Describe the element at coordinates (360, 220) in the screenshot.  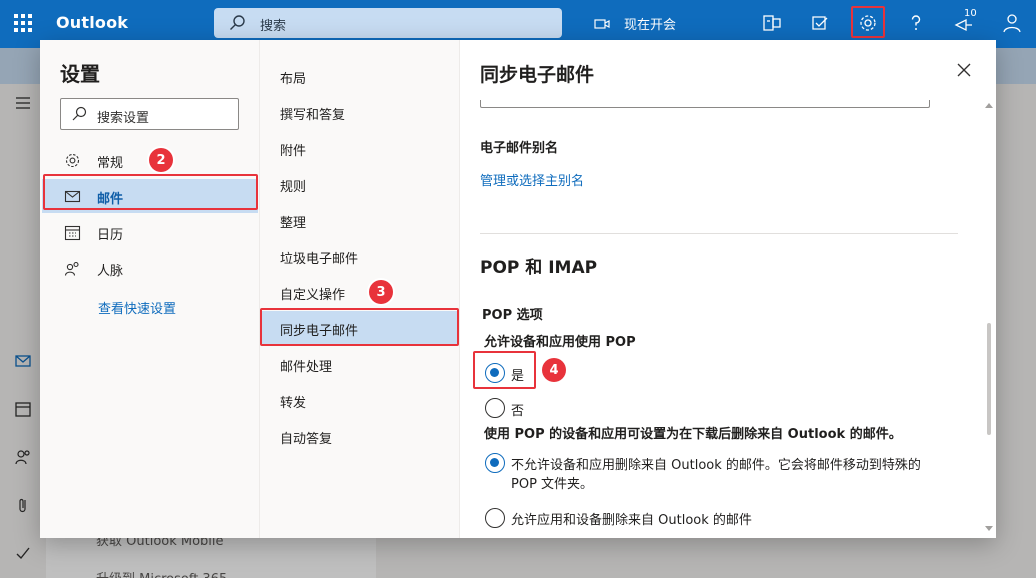
I see `section-sweep: 整理` at that location.